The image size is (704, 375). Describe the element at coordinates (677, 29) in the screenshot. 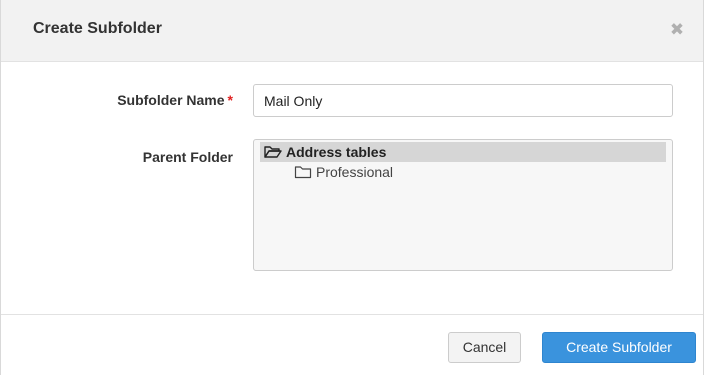

I see `close-icon: ✖` at that location.